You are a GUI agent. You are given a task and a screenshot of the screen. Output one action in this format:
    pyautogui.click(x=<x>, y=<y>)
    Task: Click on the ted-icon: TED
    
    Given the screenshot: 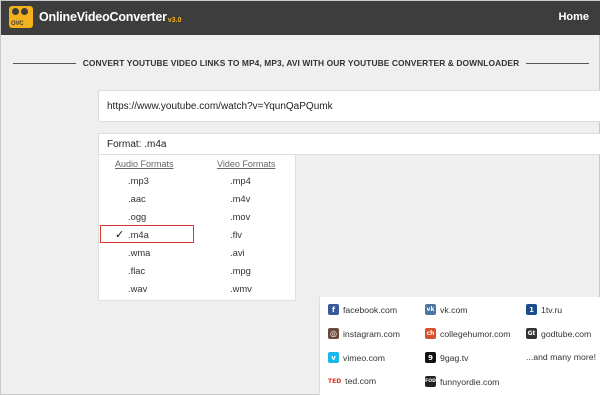 What is the action you would take?
    pyautogui.click(x=335, y=381)
    